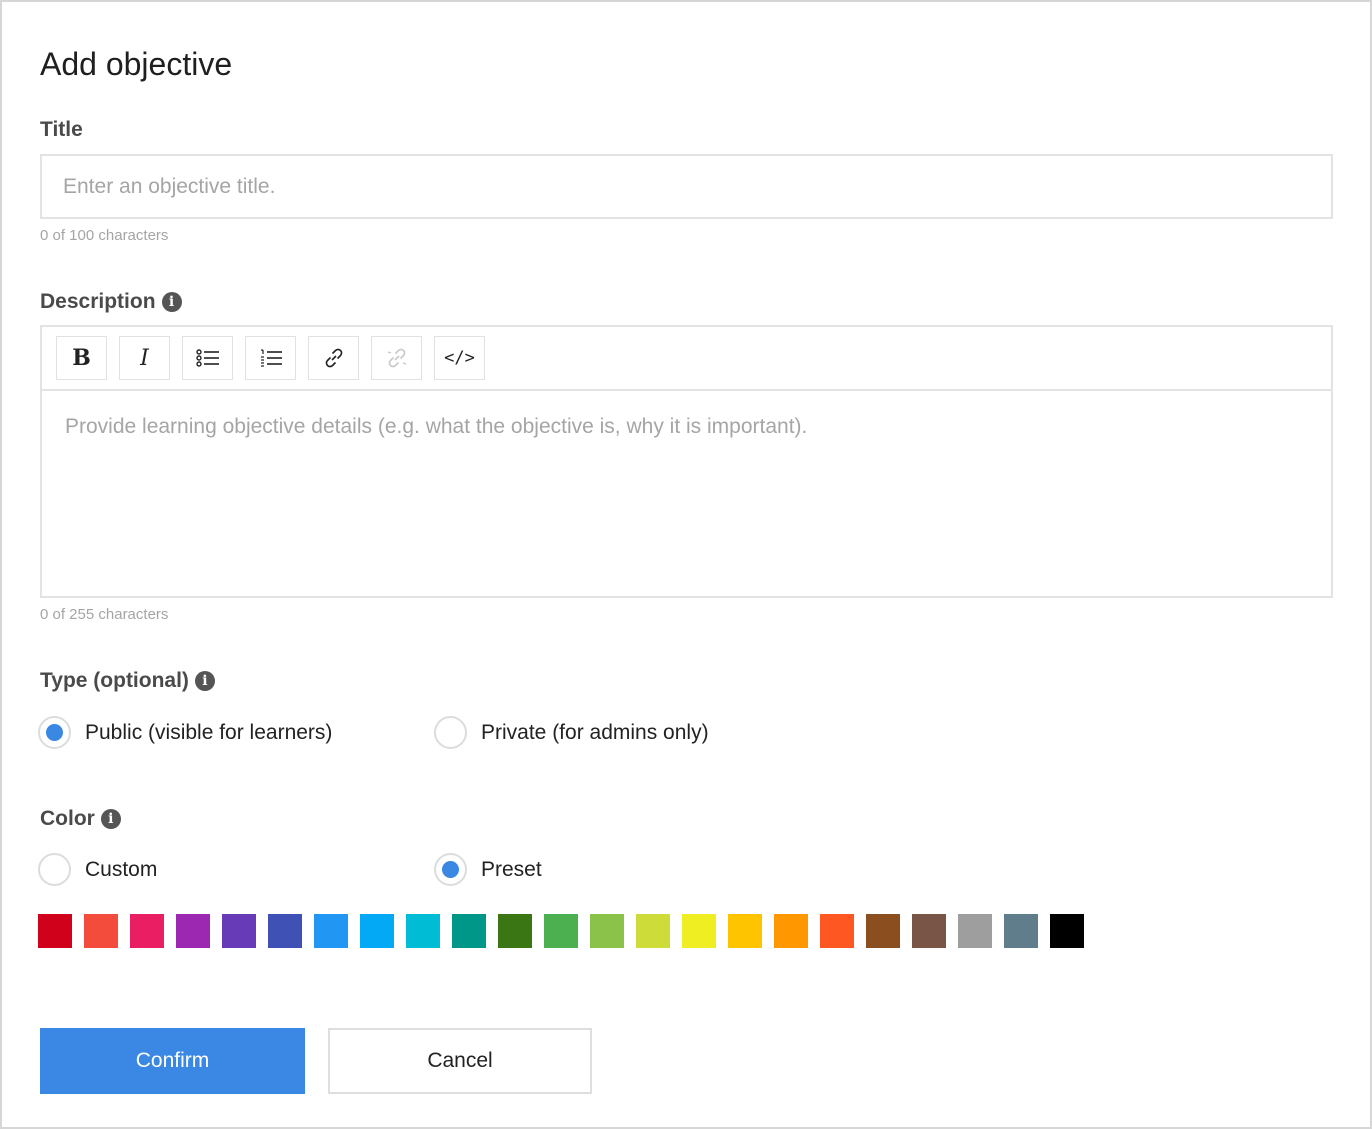  I want to click on unlink-button, so click(396, 358).